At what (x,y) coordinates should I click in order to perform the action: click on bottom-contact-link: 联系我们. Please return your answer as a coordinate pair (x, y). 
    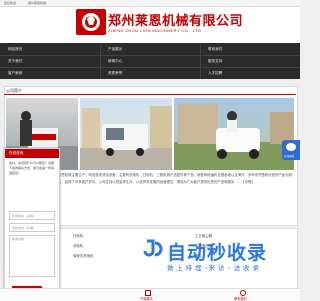
    Looking at the image, I should click on (240, 298).